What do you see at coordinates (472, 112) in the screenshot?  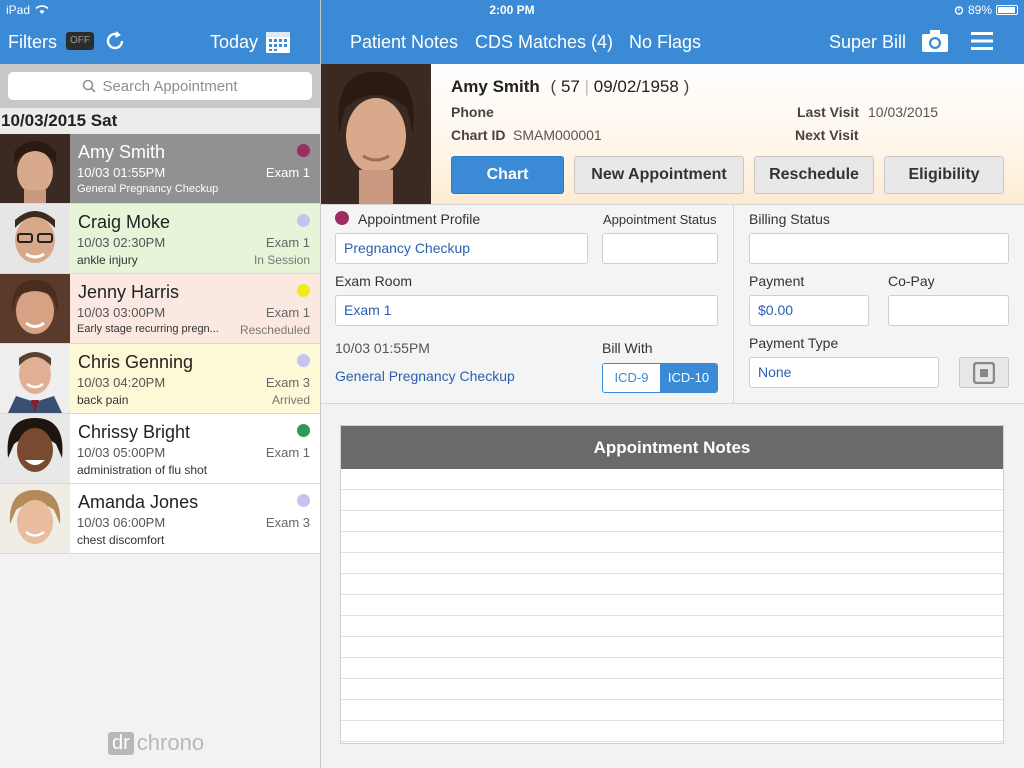 I see `phone-label: Phone` at bounding box center [472, 112].